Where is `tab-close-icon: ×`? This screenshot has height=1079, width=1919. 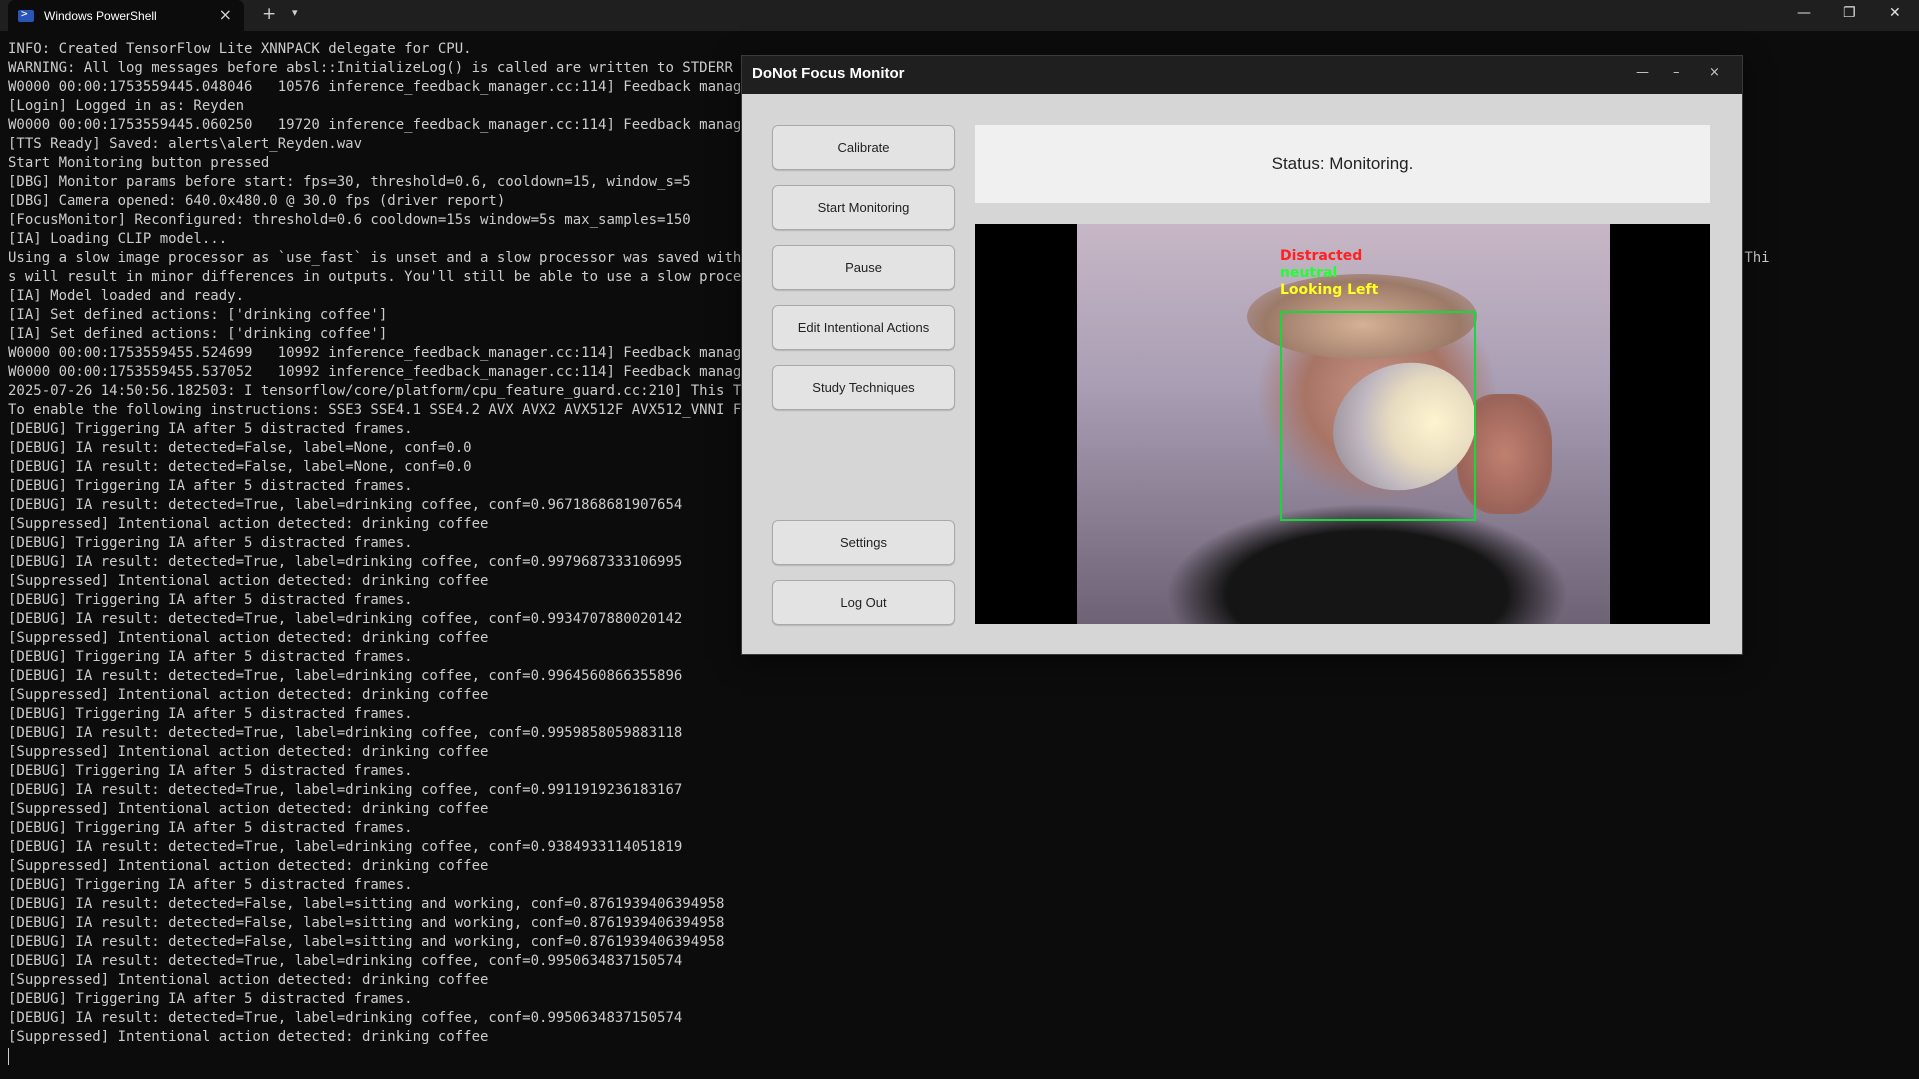
tab-close-icon: × is located at coordinates (225, 15).